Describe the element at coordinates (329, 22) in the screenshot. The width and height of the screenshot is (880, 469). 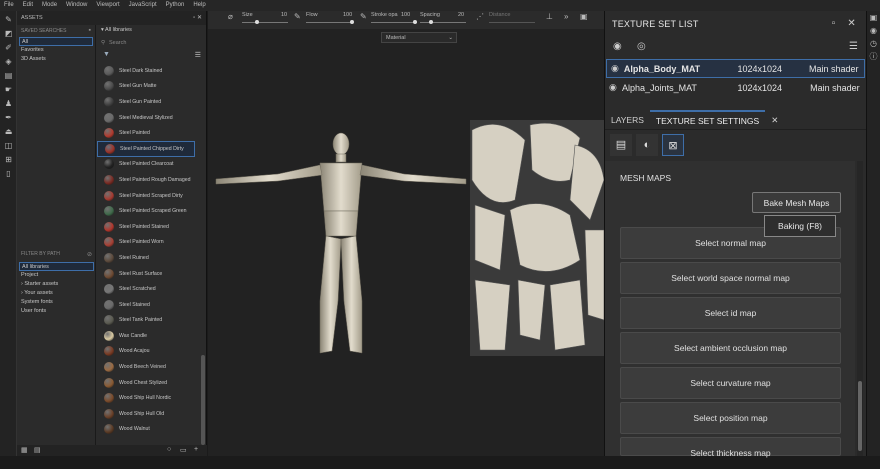
I see `flow-slider` at that location.